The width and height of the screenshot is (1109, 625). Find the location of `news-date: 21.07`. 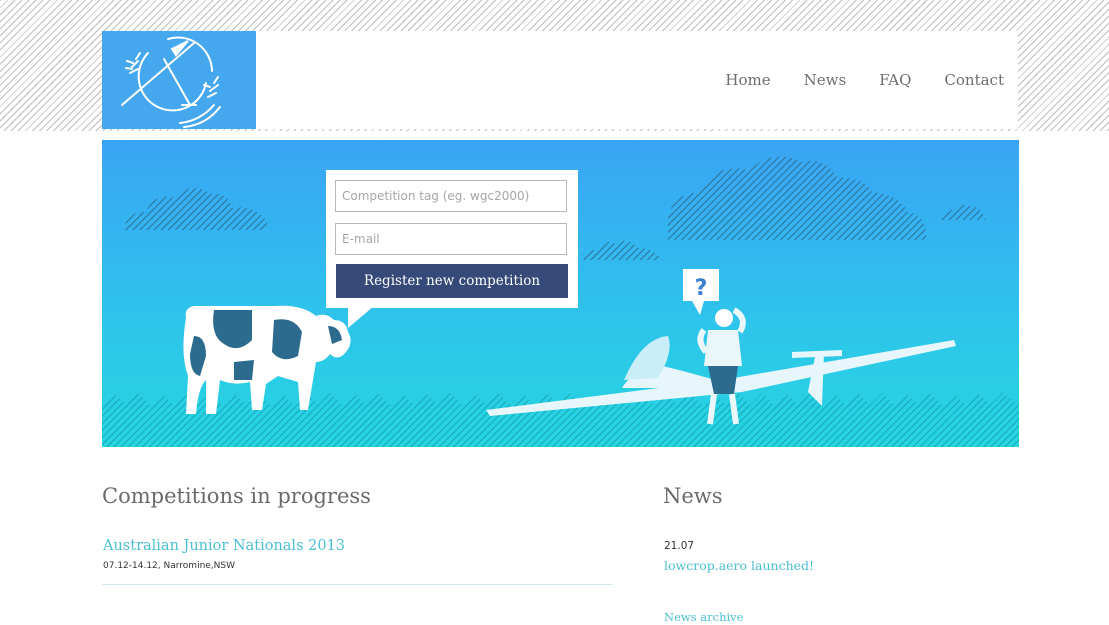

news-date: 21.07 is located at coordinates (679, 546).